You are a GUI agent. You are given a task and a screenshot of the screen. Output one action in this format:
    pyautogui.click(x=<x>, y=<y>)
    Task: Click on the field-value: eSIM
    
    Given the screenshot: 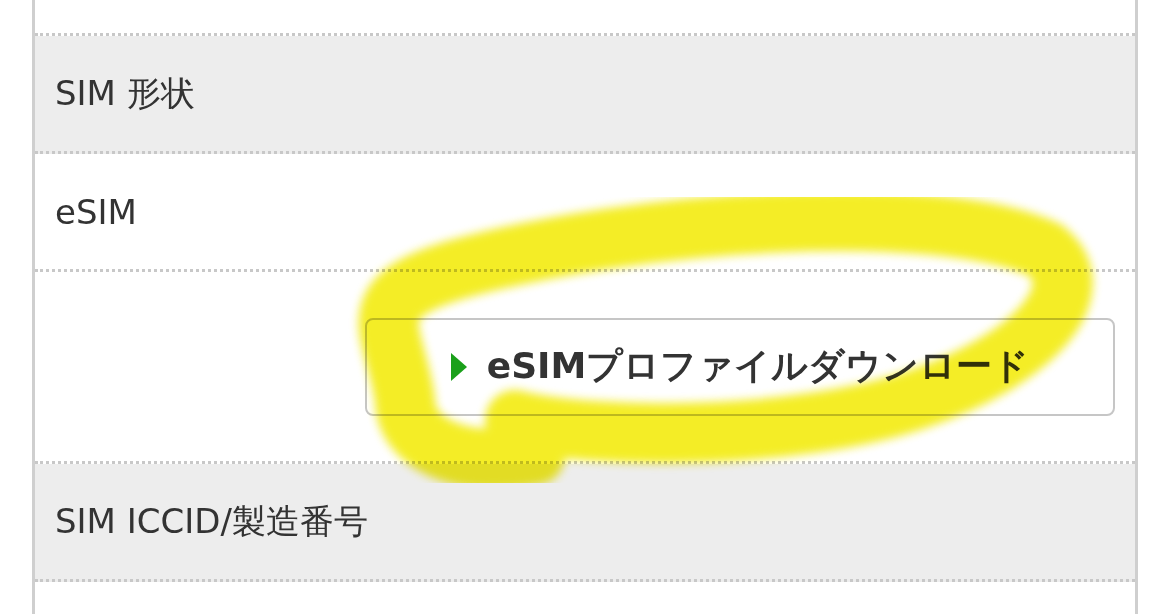 What is the action you would take?
    pyautogui.click(x=96, y=211)
    